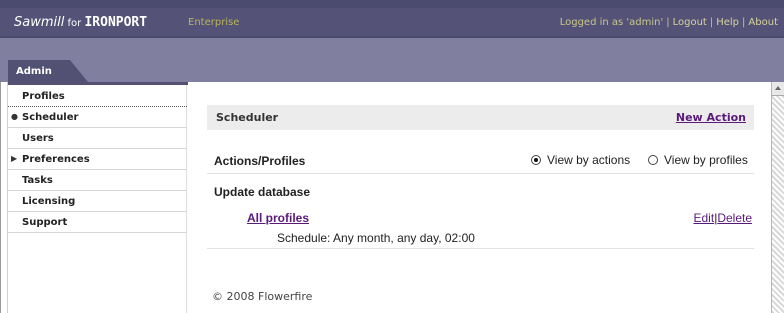  What do you see at coordinates (97, 180) in the screenshot?
I see `sidebar-item-tasks: Tasks` at bounding box center [97, 180].